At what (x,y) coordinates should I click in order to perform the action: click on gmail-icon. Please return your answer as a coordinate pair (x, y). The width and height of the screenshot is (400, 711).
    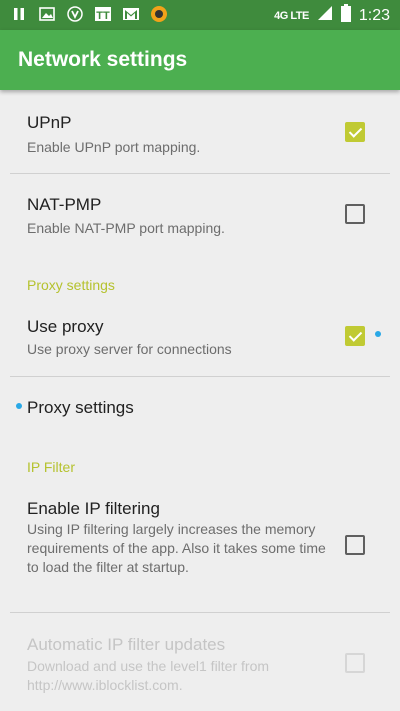
    Looking at the image, I should click on (131, 14).